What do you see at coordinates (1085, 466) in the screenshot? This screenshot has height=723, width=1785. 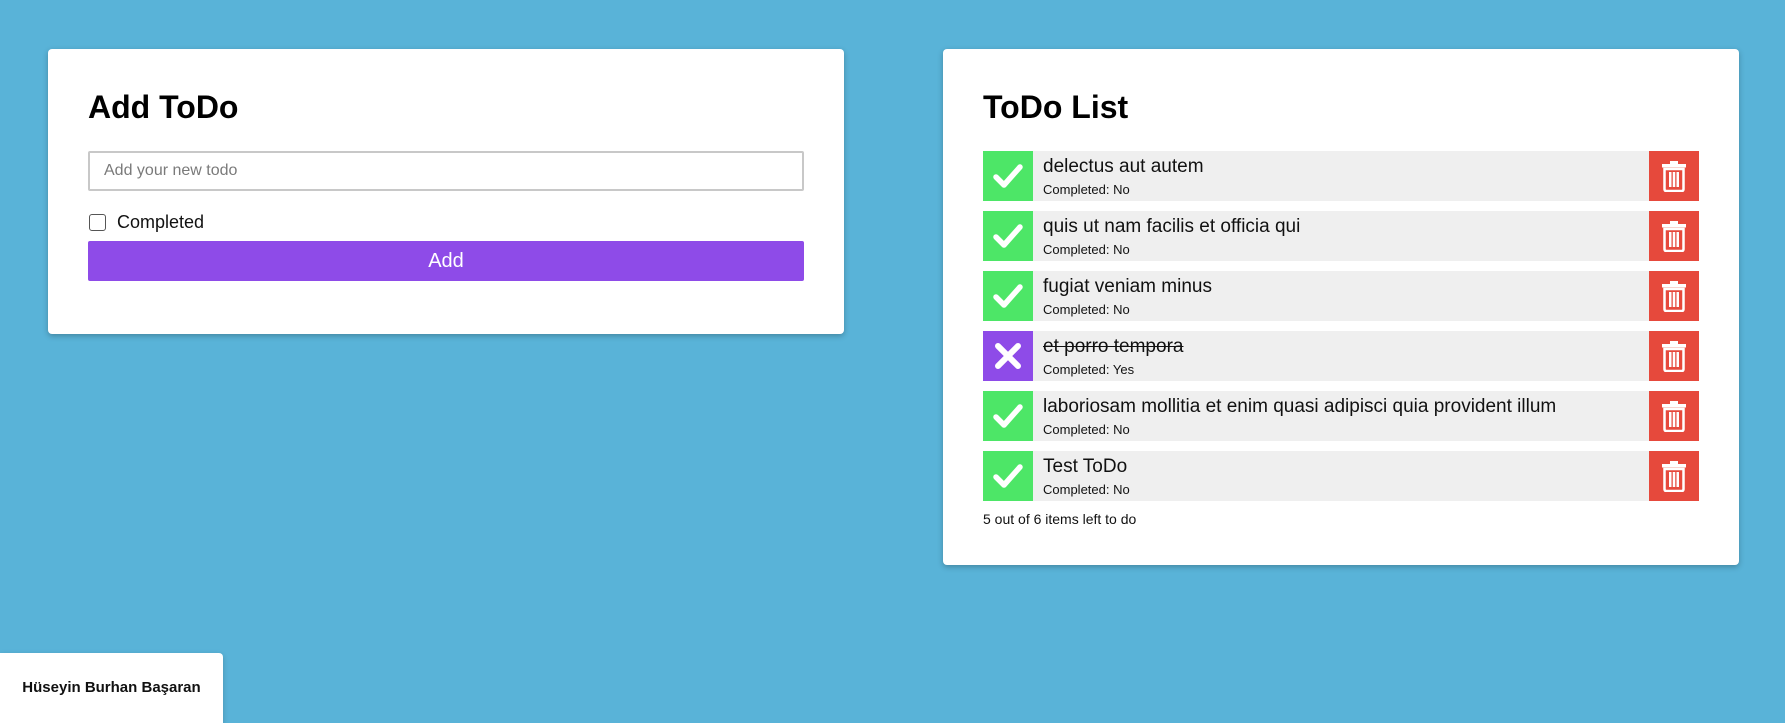 I see `todo-item-title: Test ToDo` at bounding box center [1085, 466].